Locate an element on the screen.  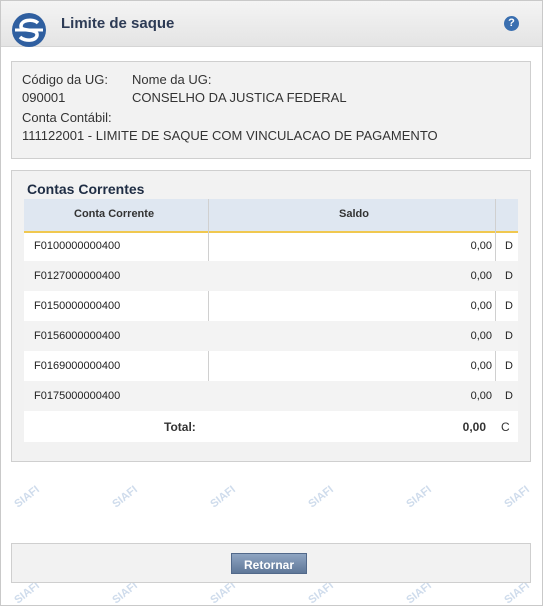
conta-cell: F0127000000400 is located at coordinates (77, 276).